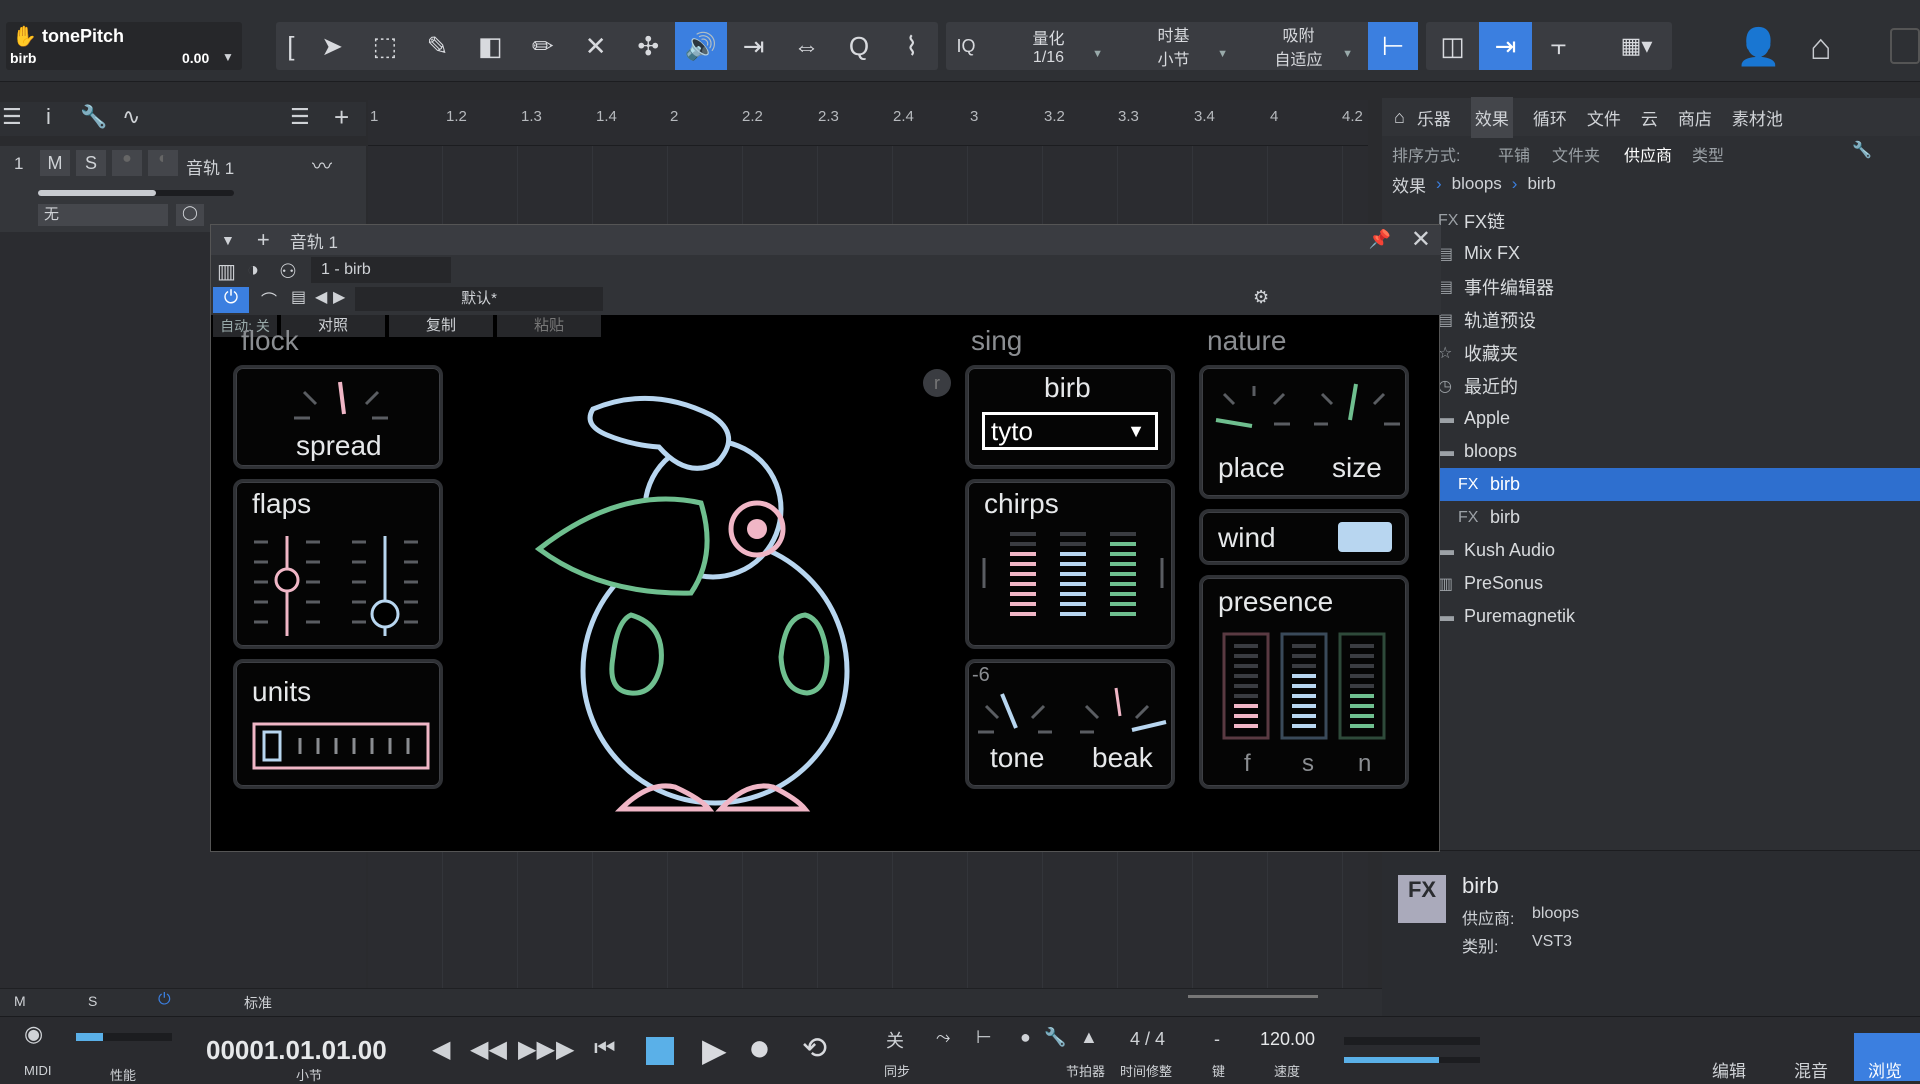  I want to click on list-item-selected: FX birb, so click(1651, 484).